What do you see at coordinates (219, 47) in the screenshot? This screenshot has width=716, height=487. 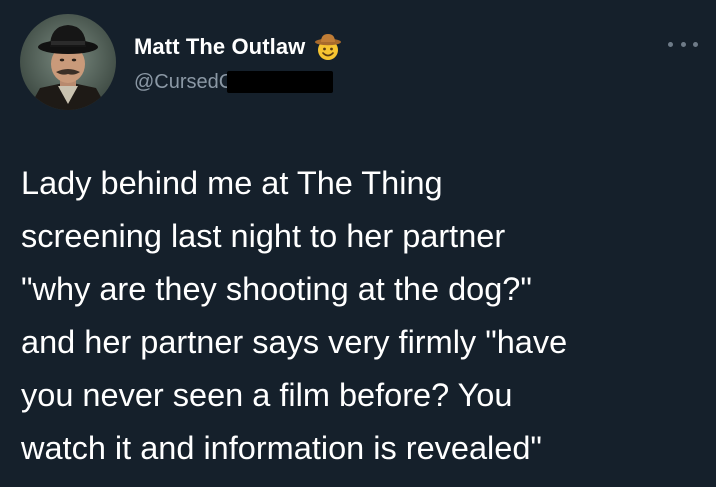 I see `display-name: Matt The Outlaw` at bounding box center [219, 47].